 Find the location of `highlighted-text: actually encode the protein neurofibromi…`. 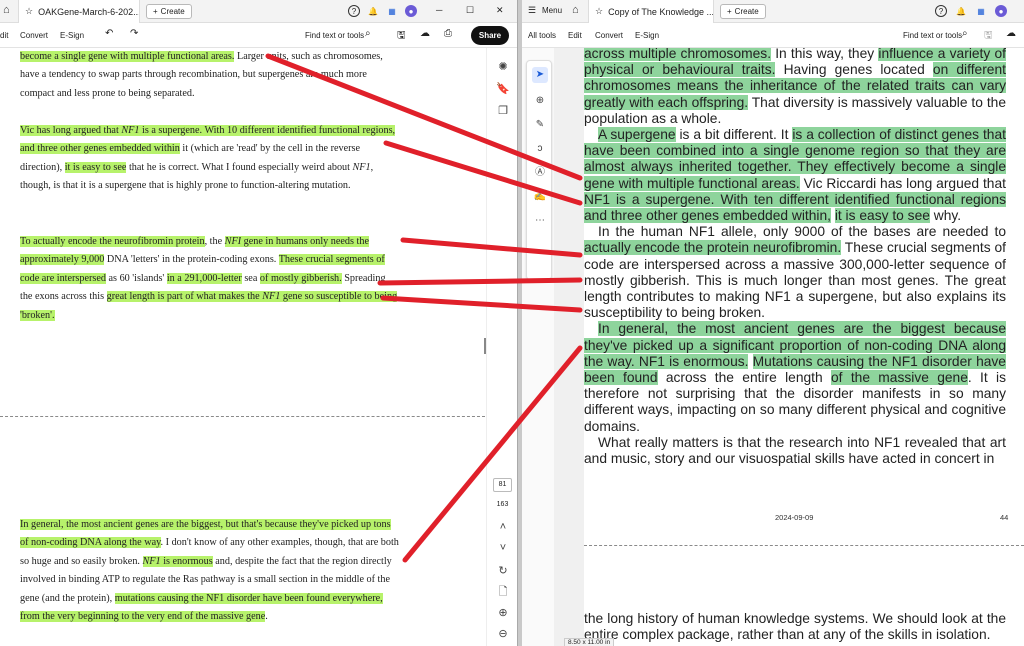

highlighted-text: actually encode the protein neurofibromi… is located at coordinates (713, 248).